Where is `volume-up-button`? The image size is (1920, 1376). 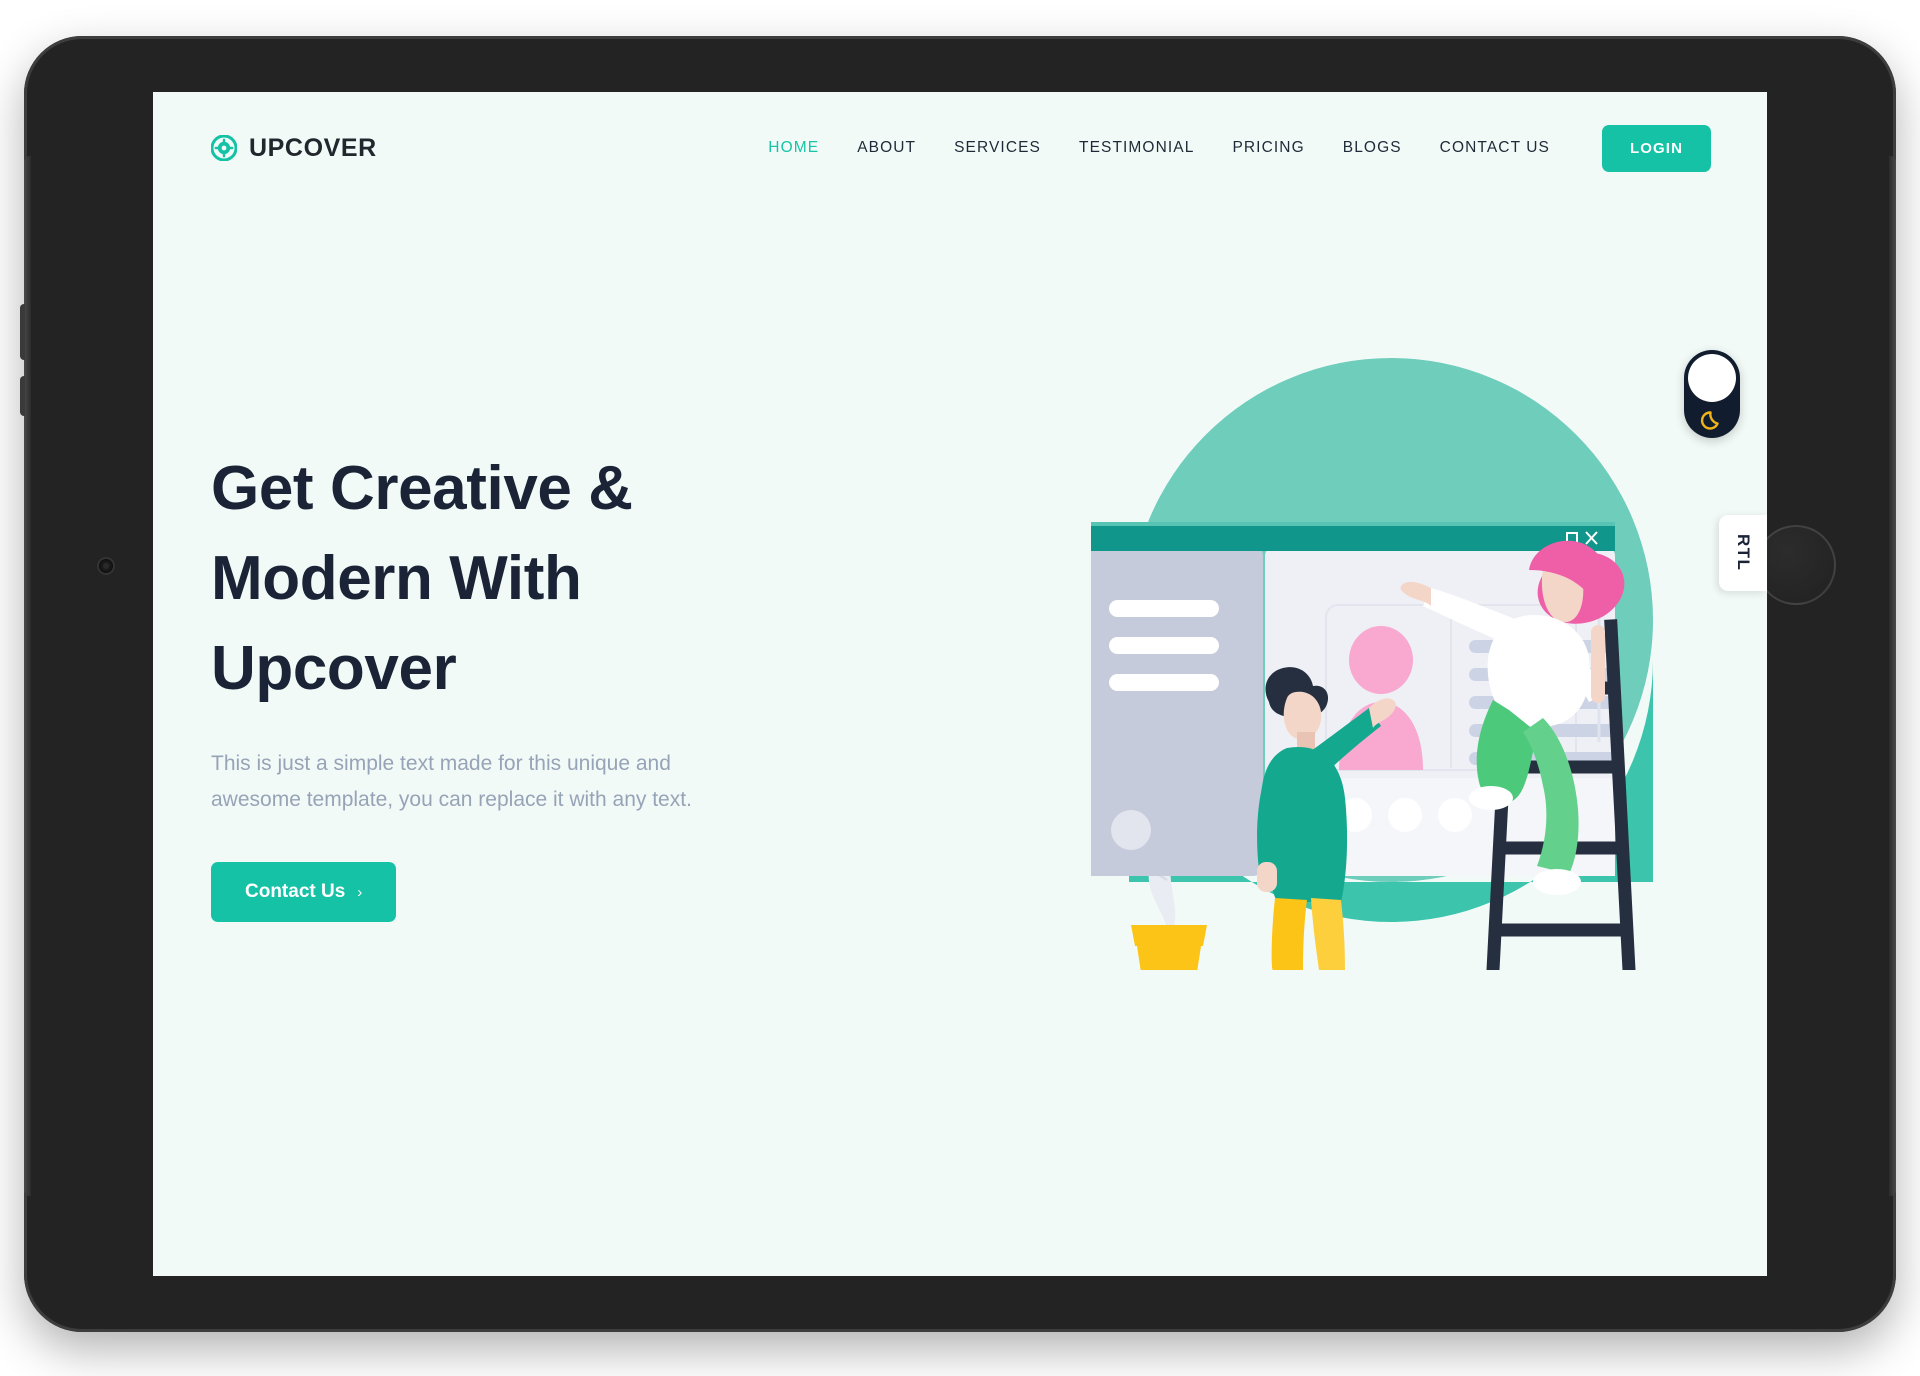
volume-up-button is located at coordinates (22, 332).